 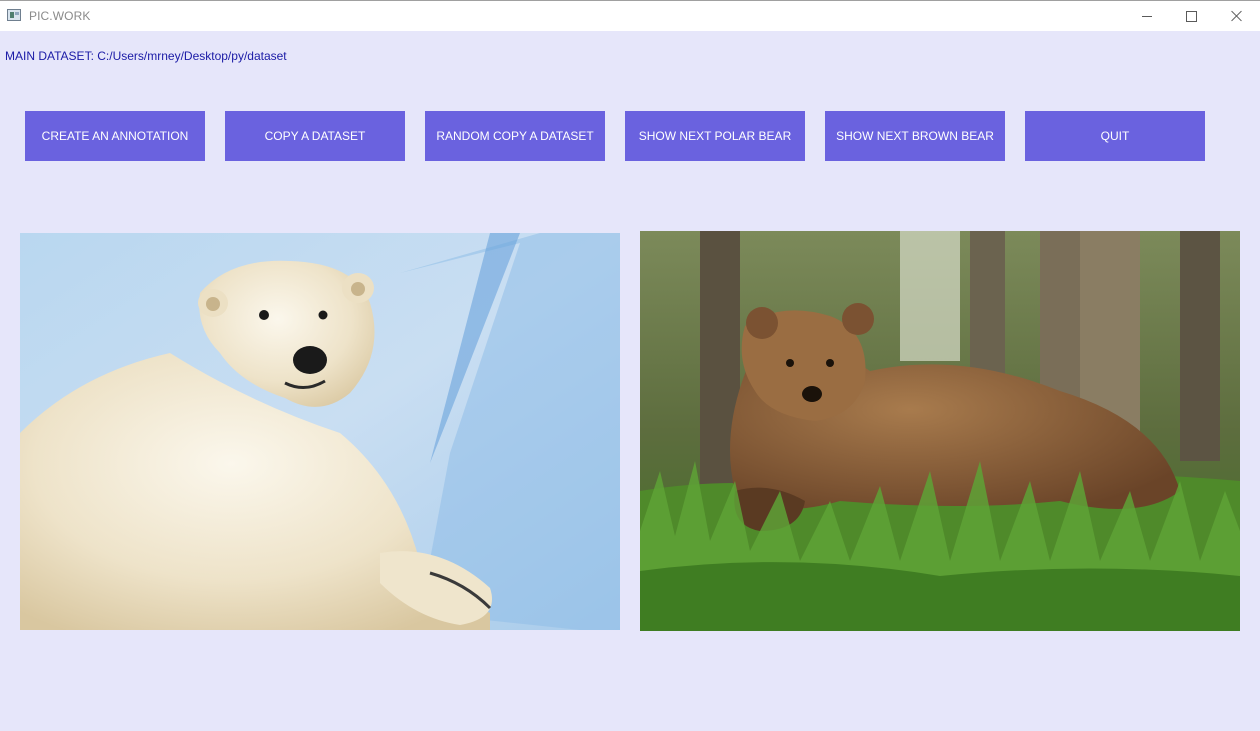 What do you see at coordinates (14, 15) in the screenshot?
I see `app-icon` at bounding box center [14, 15].